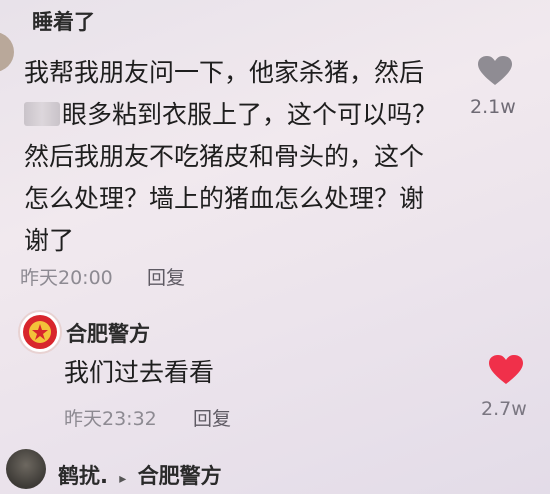  Describe the element at coordinates (110, 419) in the screenshot. I see `comment-time: 昨天23:32` at that location.